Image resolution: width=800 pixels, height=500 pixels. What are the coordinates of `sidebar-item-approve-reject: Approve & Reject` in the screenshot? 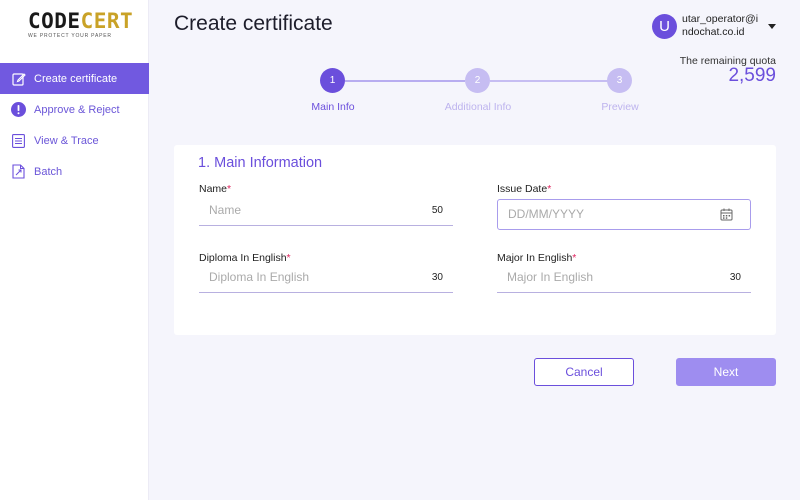 It's located at (74, 109).